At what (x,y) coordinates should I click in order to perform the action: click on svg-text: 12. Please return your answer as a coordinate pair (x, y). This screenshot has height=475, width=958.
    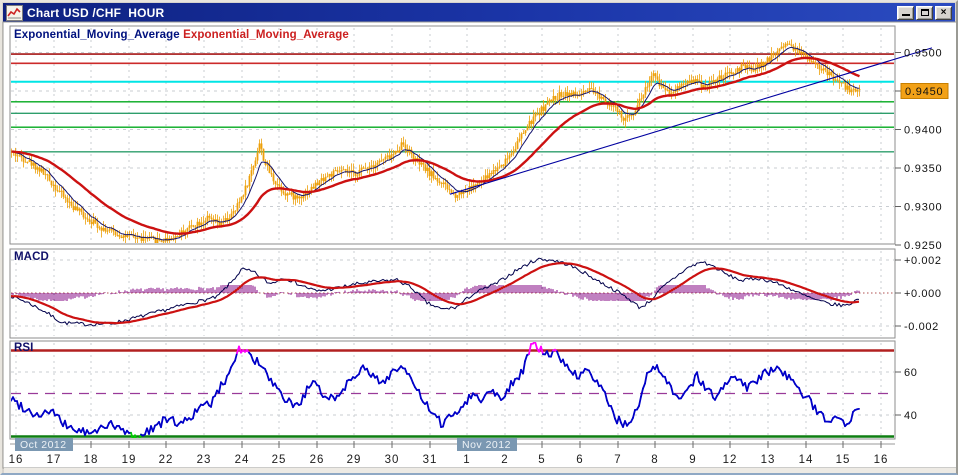
    Looking at the image, I should click on (730, 460).